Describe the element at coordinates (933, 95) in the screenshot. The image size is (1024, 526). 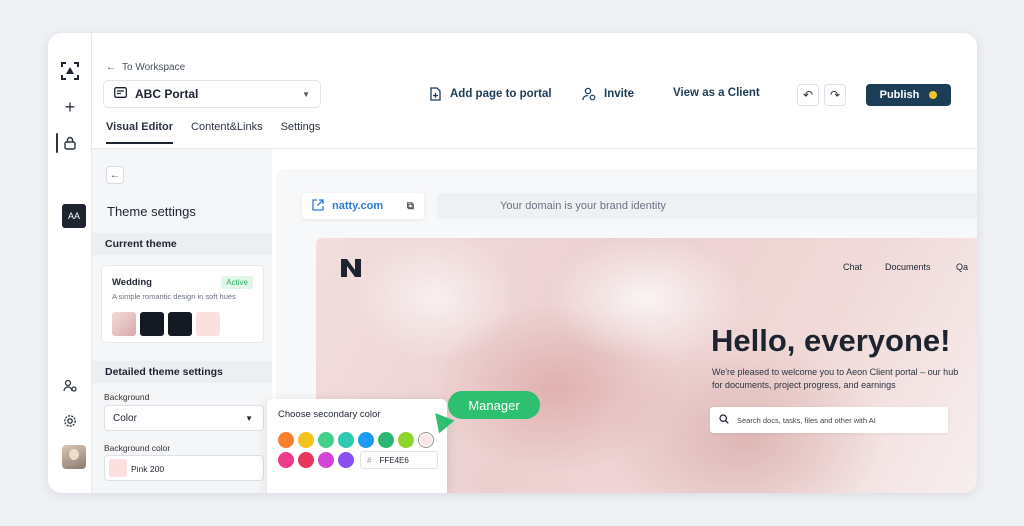
I see `unpublished-status-dot` at that location.